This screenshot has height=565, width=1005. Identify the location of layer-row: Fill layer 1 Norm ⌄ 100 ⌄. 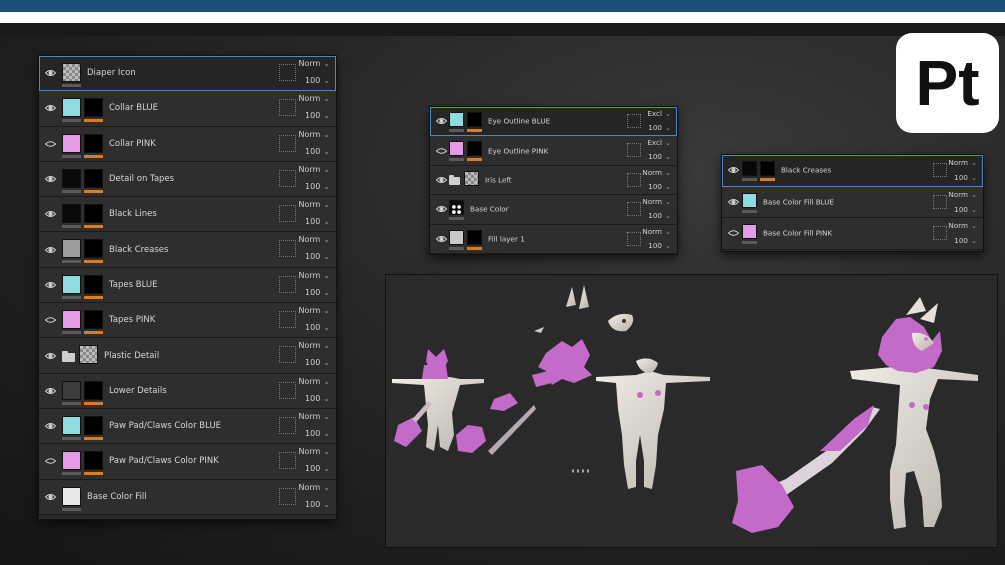
(553, 239).